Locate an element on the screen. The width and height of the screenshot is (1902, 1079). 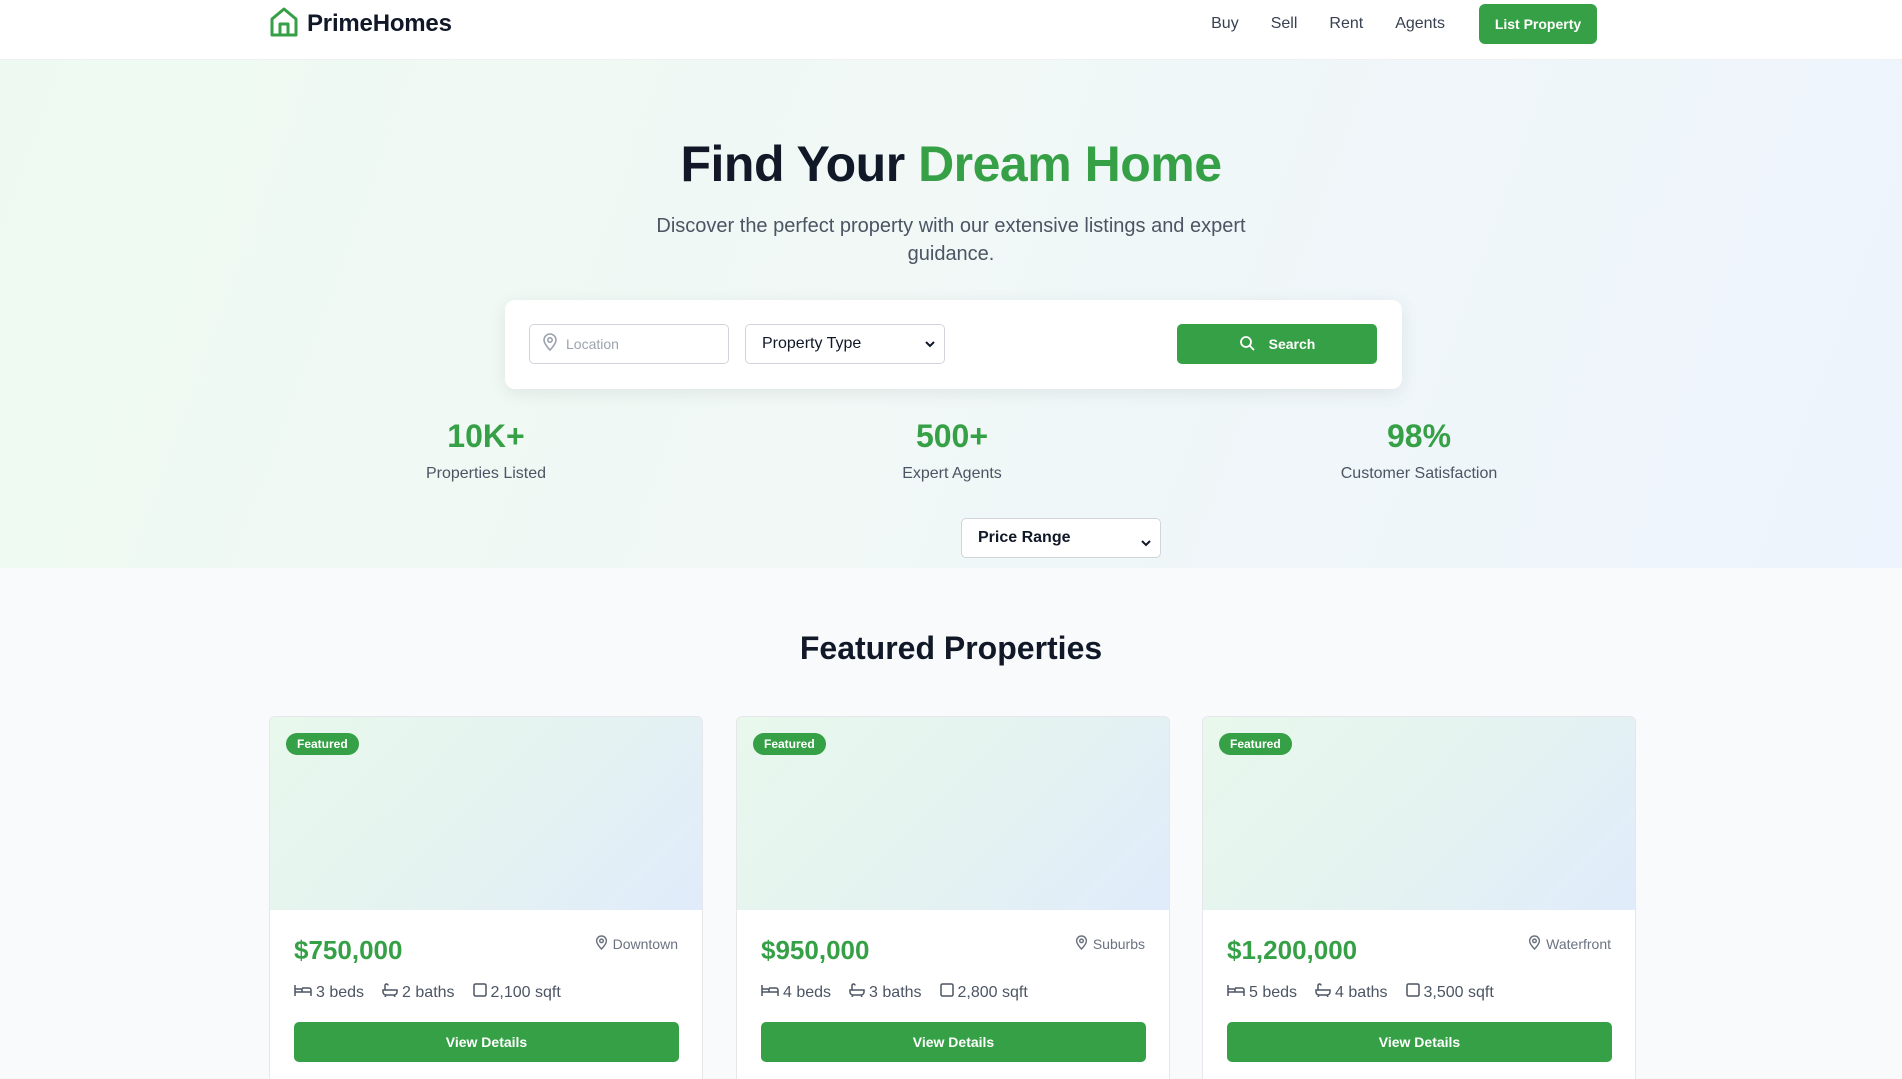
beds-feature: 3 beds is located at coordinates (329, 992).